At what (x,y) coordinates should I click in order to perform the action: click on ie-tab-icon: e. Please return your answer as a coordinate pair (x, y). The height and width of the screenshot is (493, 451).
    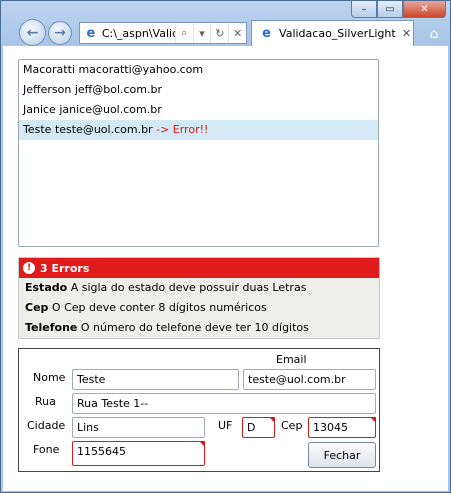
    Looking at the image, I should click on (266, 33).